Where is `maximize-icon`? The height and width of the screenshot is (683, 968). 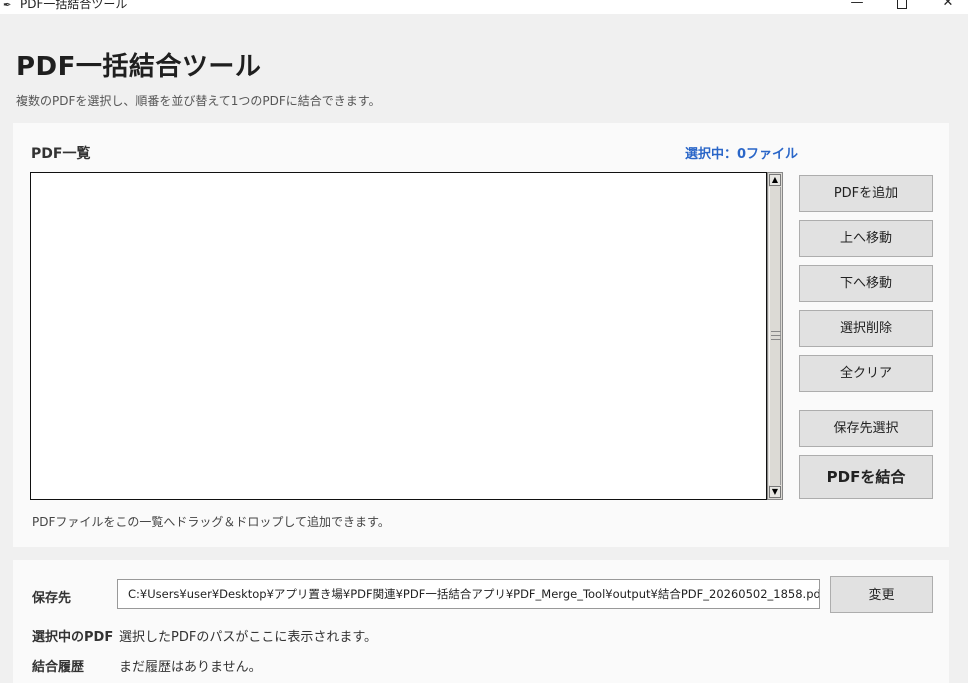
maximize-icon is located at coordinates (902, 4).